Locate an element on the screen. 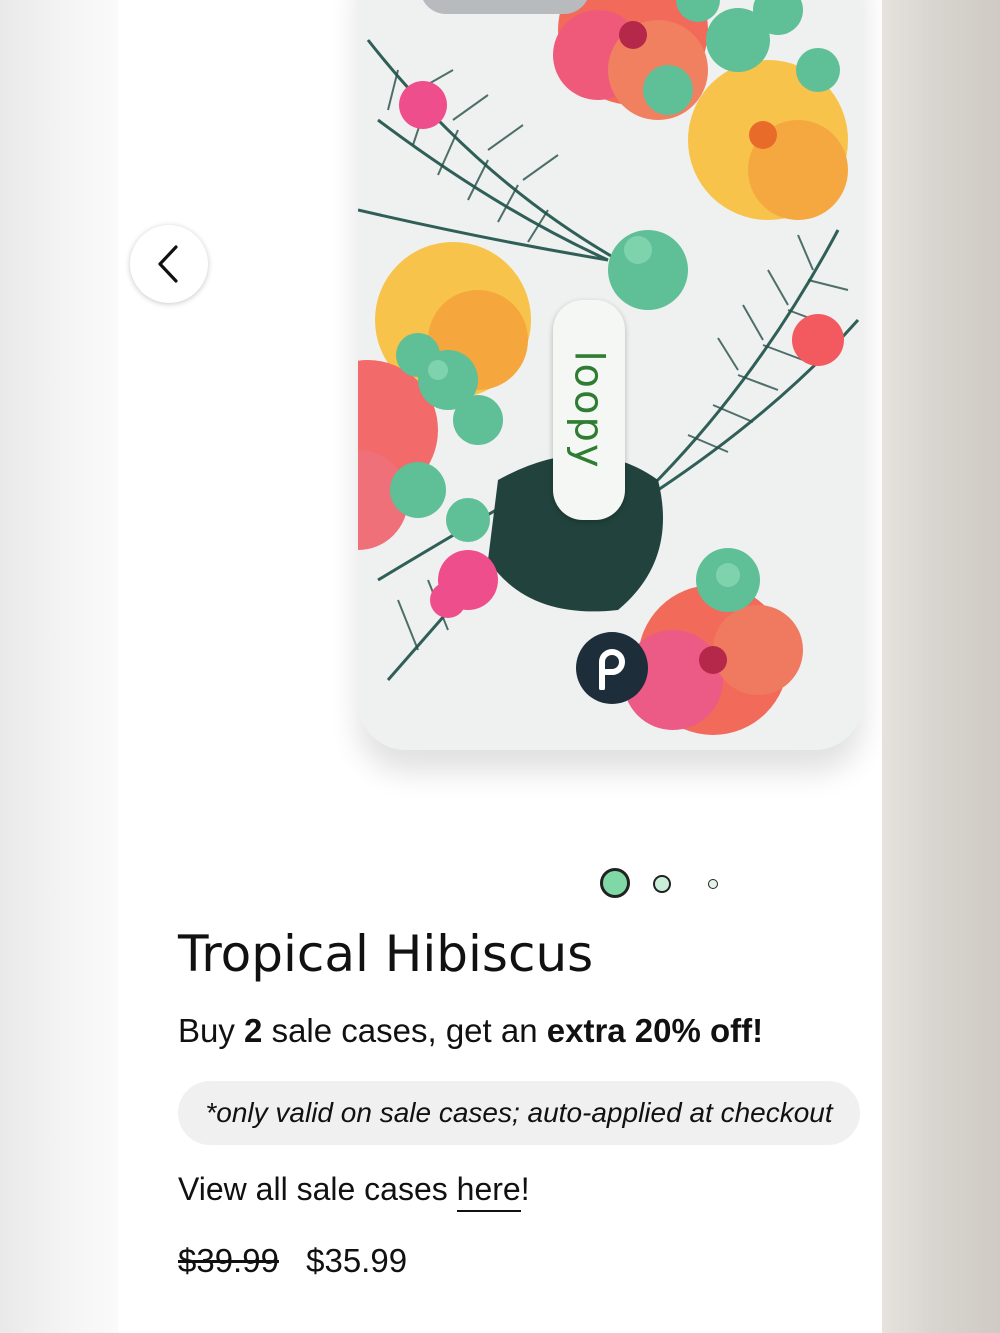  carousel-pagination is located at coordinates (500, 882).